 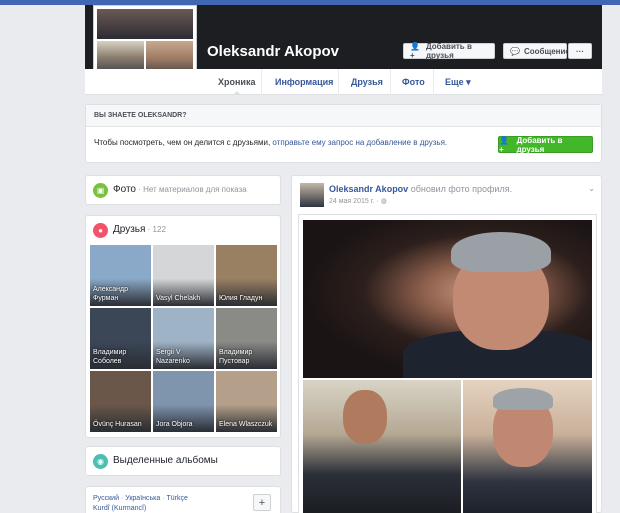 I want to click on friend-tile: Elena Wlaszczuk, so click(x=246, y=401).